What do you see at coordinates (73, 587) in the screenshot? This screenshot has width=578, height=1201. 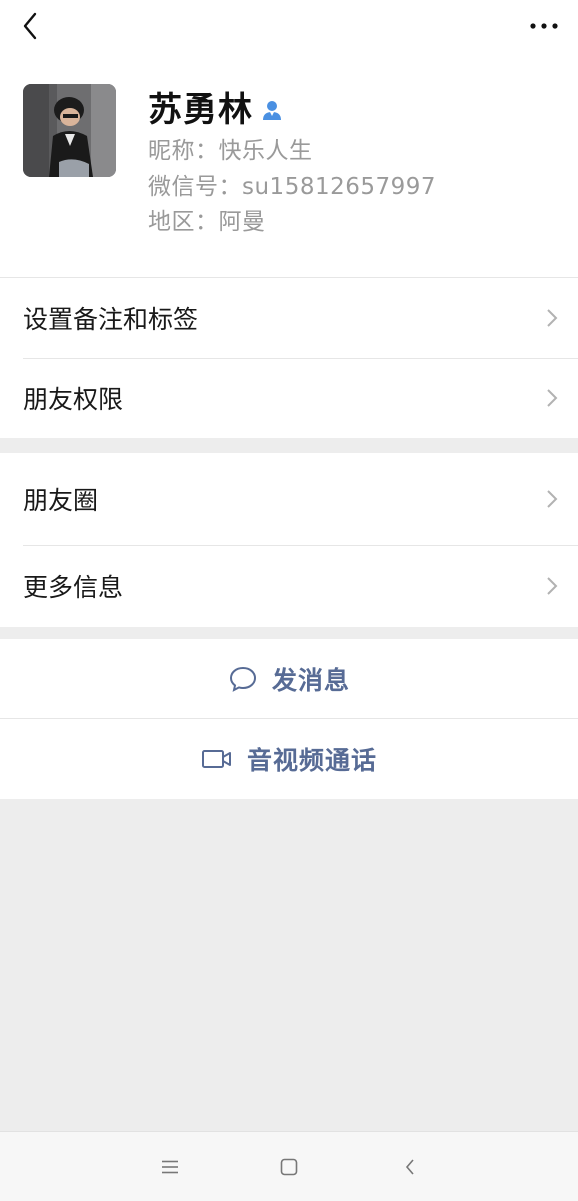 I see `more-info-label: 更多信息` at bounding box center [73, 587].